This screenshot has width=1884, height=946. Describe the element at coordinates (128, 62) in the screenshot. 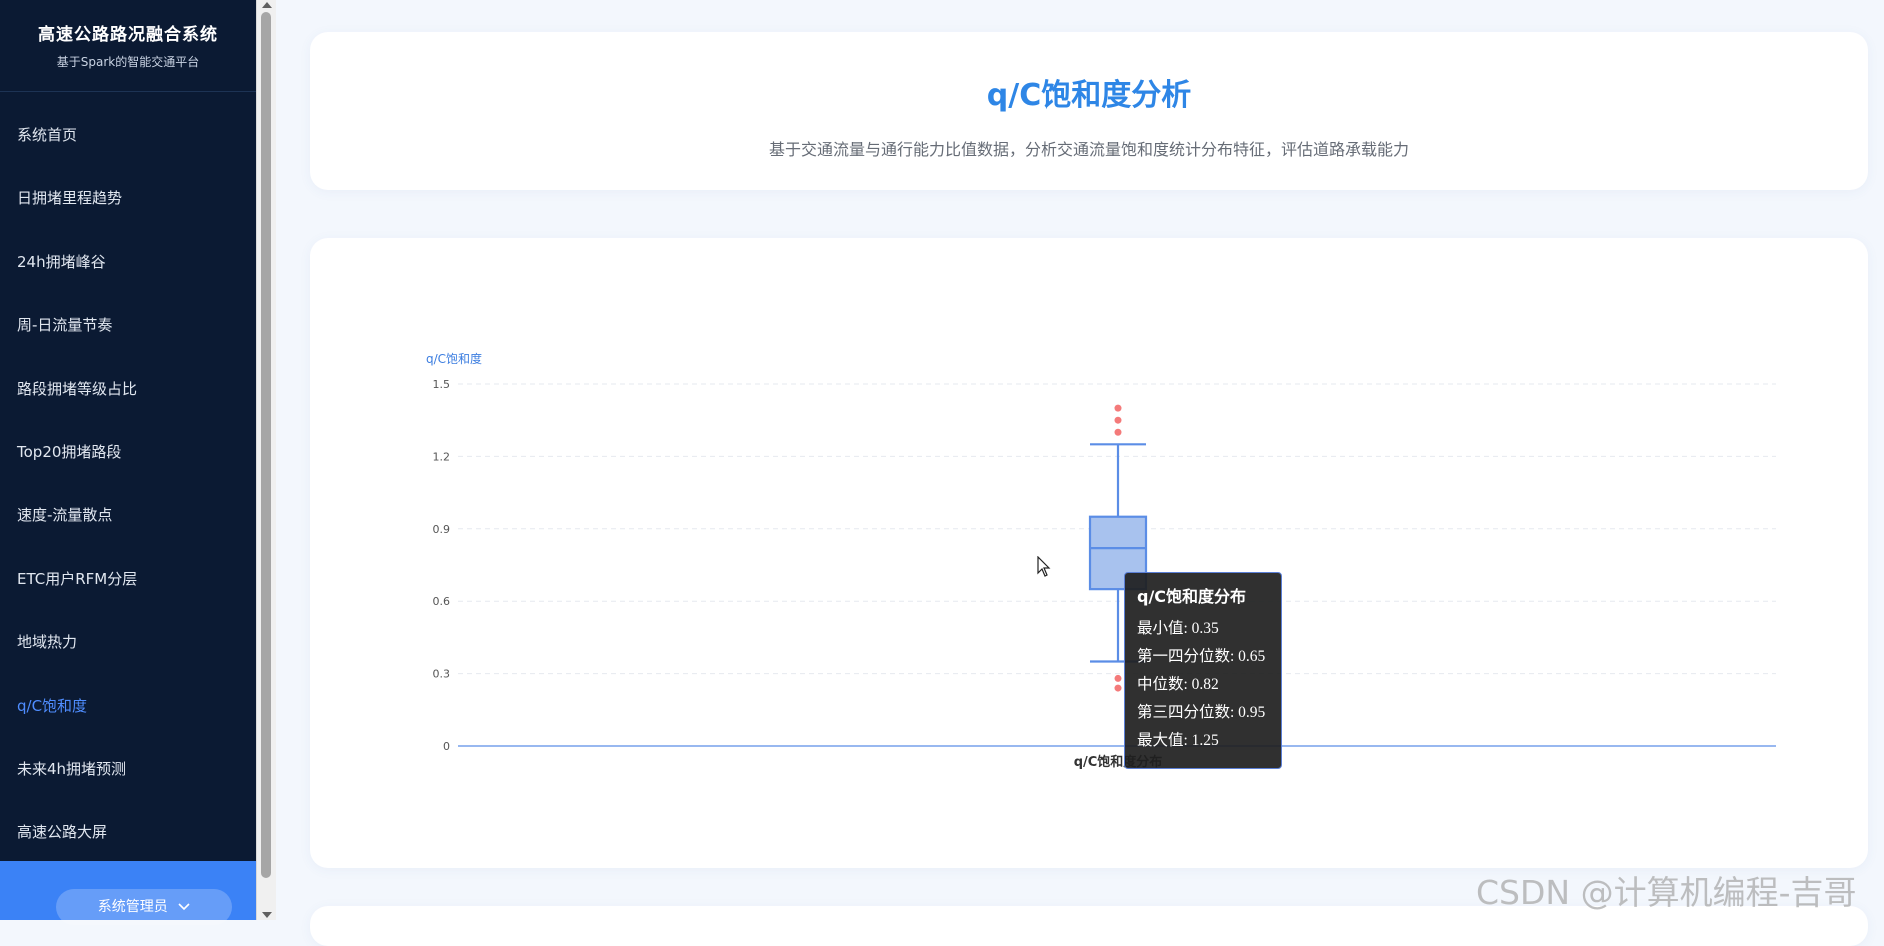

I see `app-subtitle: 基于Spark的智能交通平台` at that location.